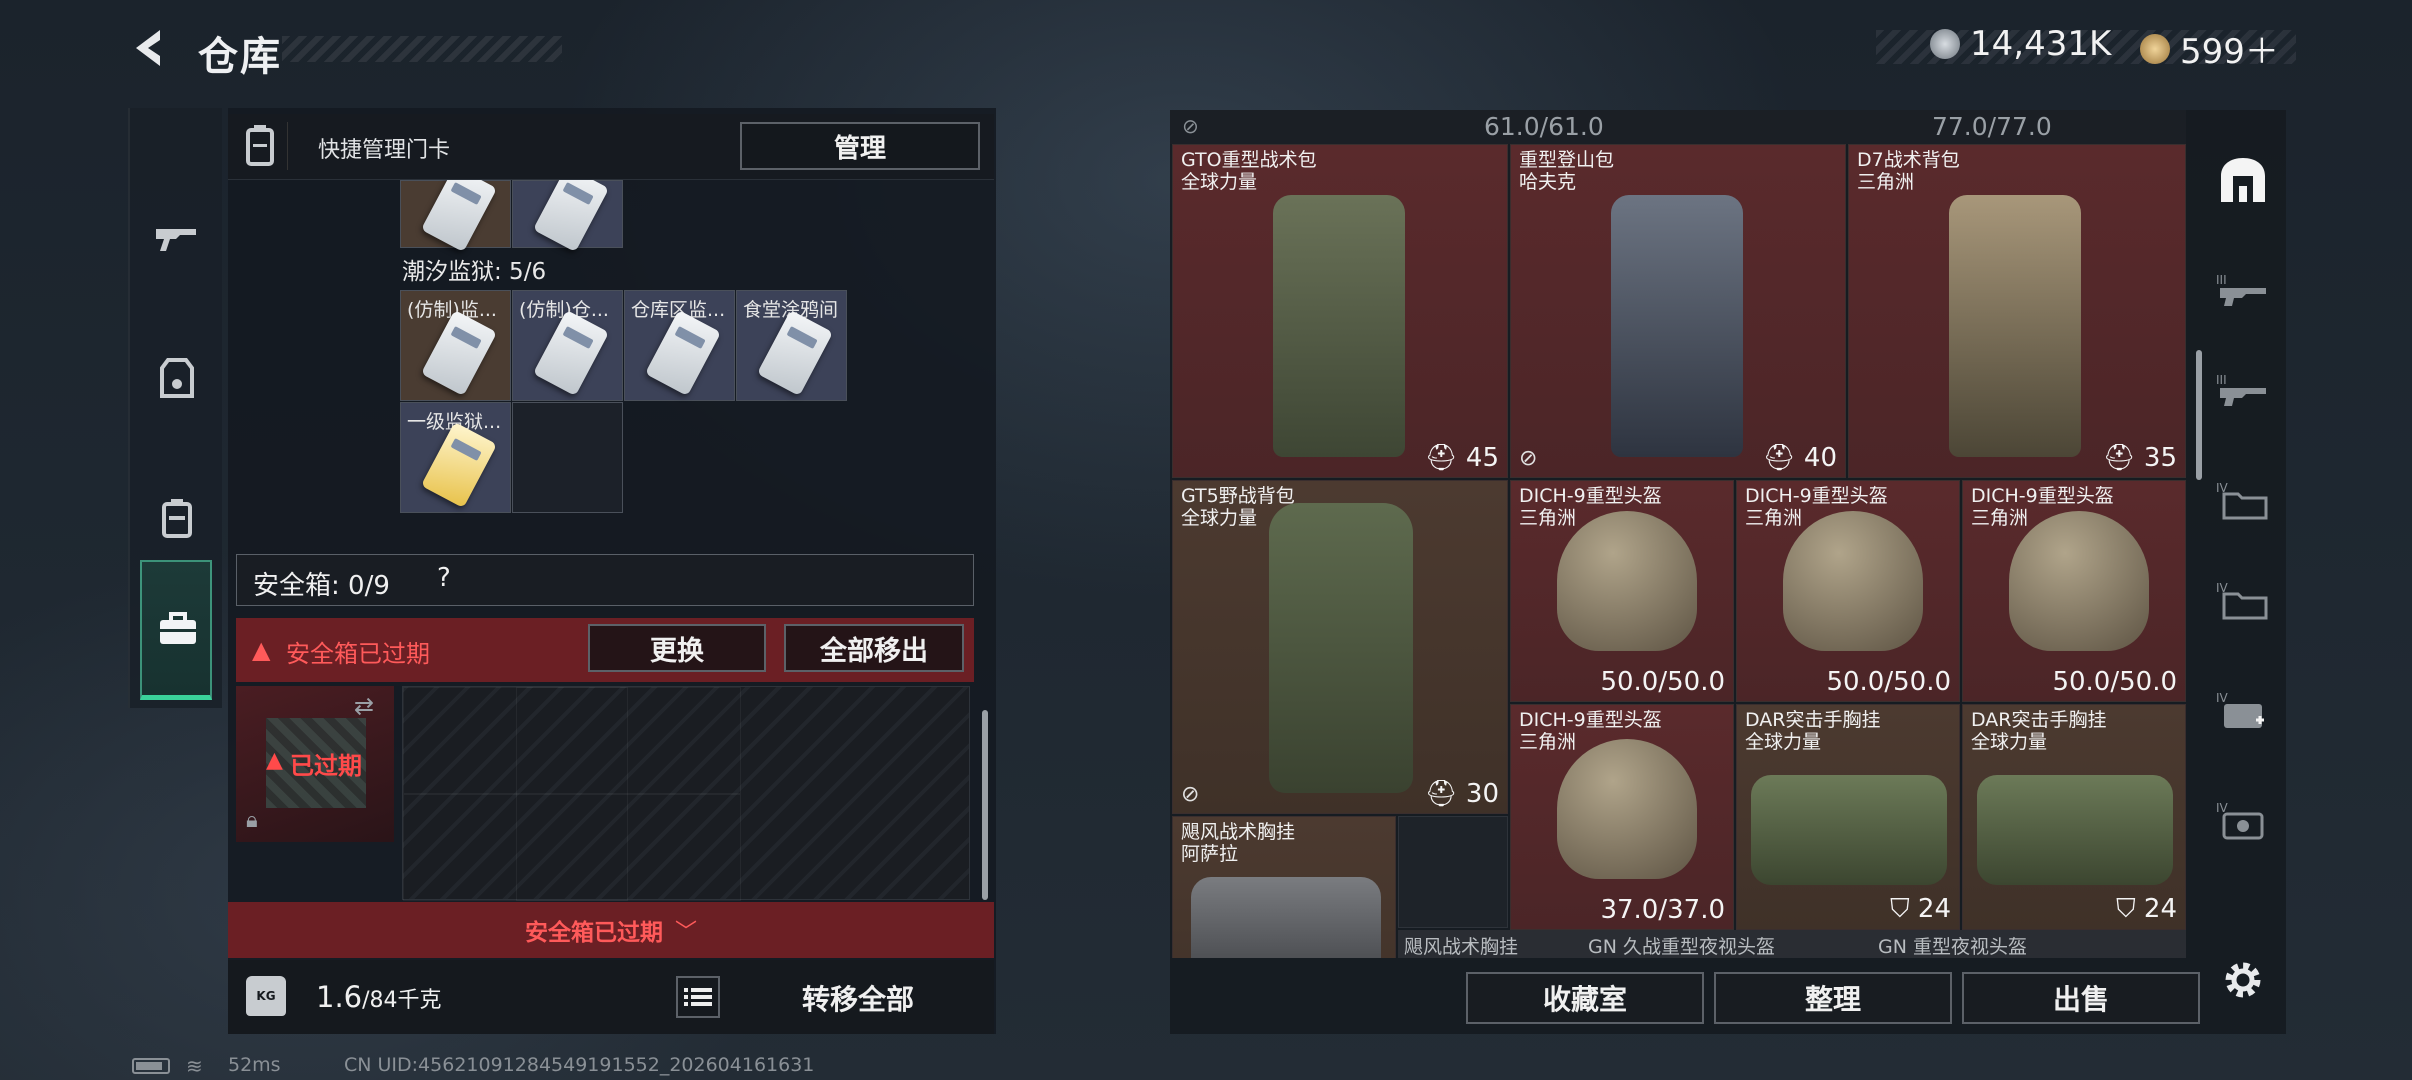 The image size is (2412, 1080). Describe the element at coordinates (474, 272) in the screenshot. I see `prison-keycard-count: 潮汐监狱: 5/6` at that location.